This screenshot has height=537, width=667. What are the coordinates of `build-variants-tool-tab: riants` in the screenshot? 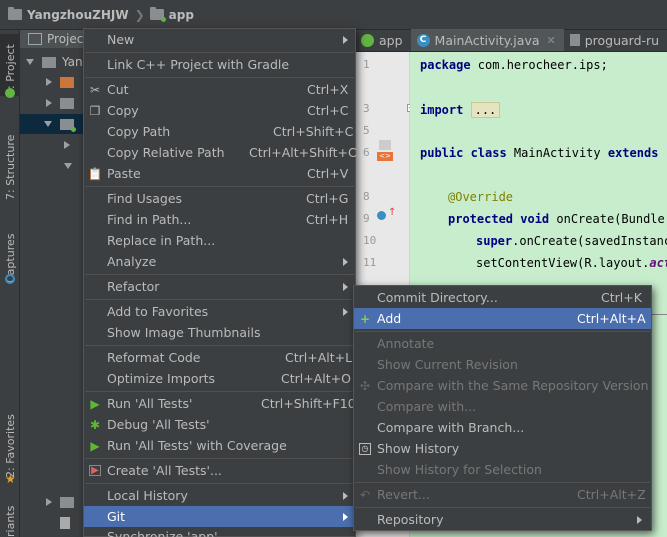 It's located at (10, 520).